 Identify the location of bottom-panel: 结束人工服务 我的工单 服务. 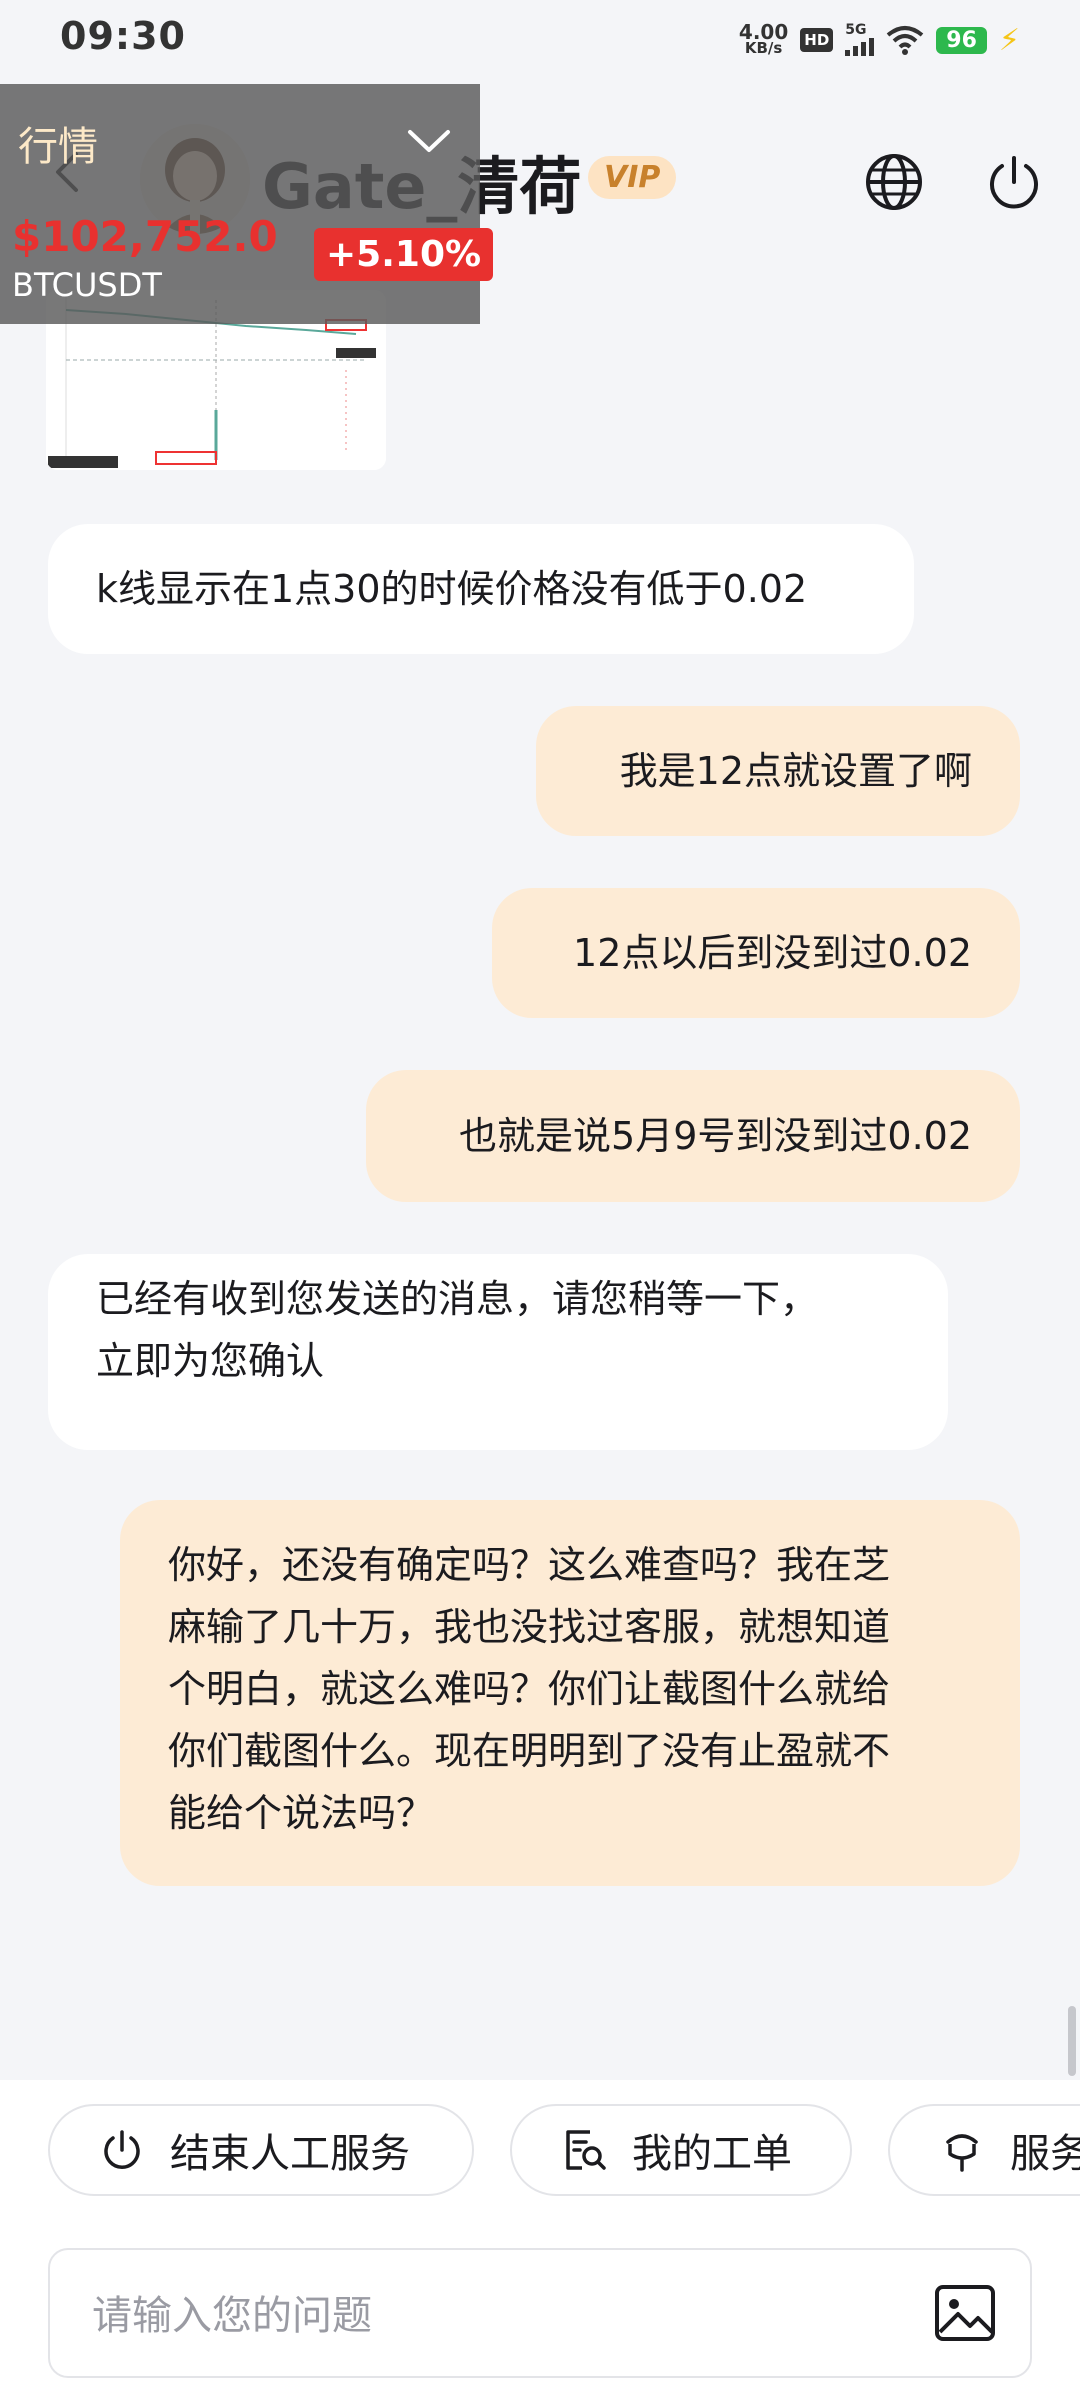
(540, 2240).